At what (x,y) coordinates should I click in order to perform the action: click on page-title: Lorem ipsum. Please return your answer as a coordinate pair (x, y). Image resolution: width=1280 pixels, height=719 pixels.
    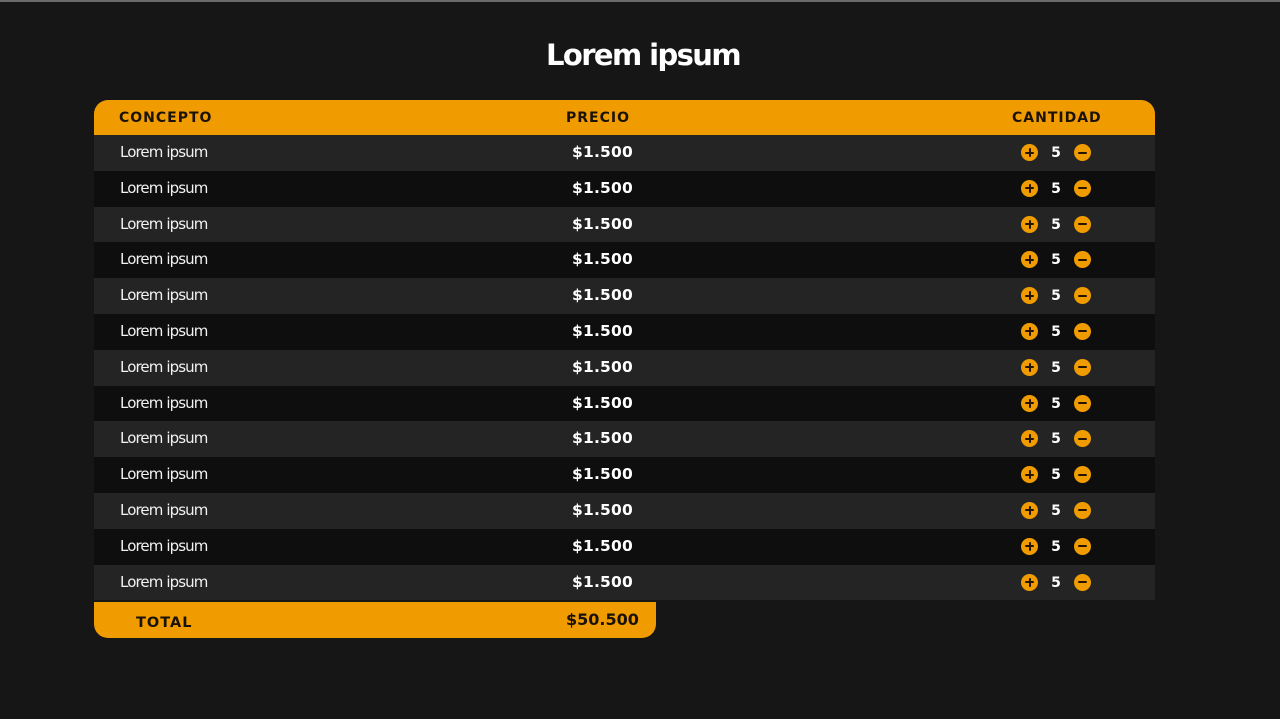
    Looking at the image, I should click on (644, 55).